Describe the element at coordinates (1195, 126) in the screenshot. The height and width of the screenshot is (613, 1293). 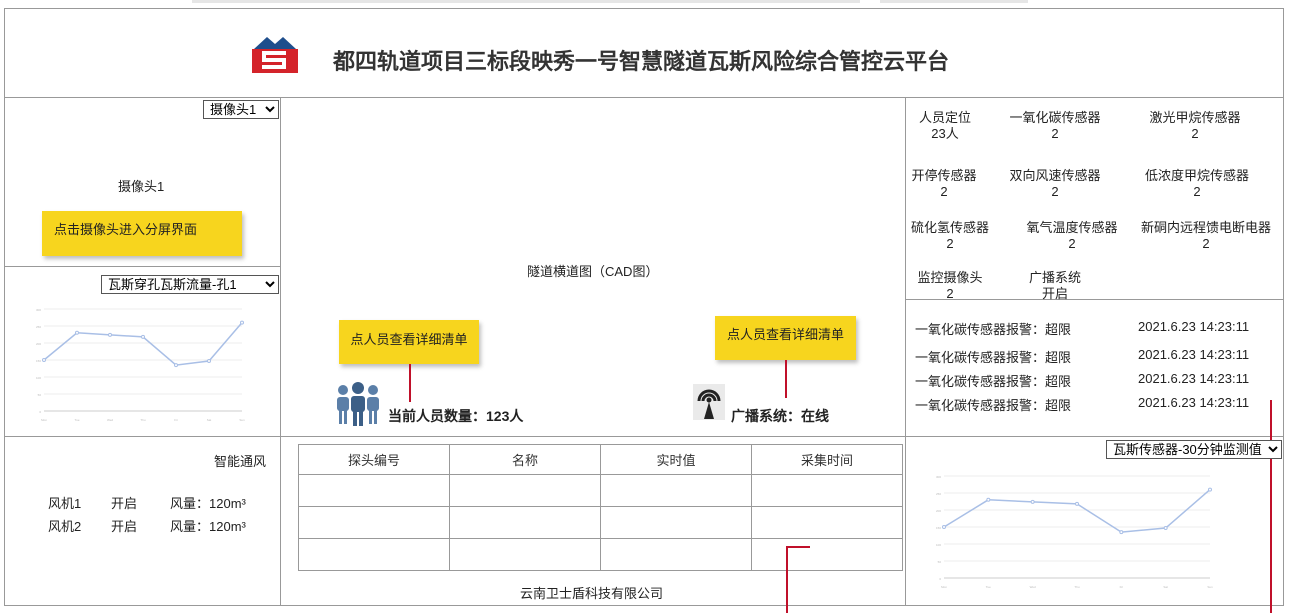
I see `sensor-laser-methane: 激光甲烷传感器 2` at that location.